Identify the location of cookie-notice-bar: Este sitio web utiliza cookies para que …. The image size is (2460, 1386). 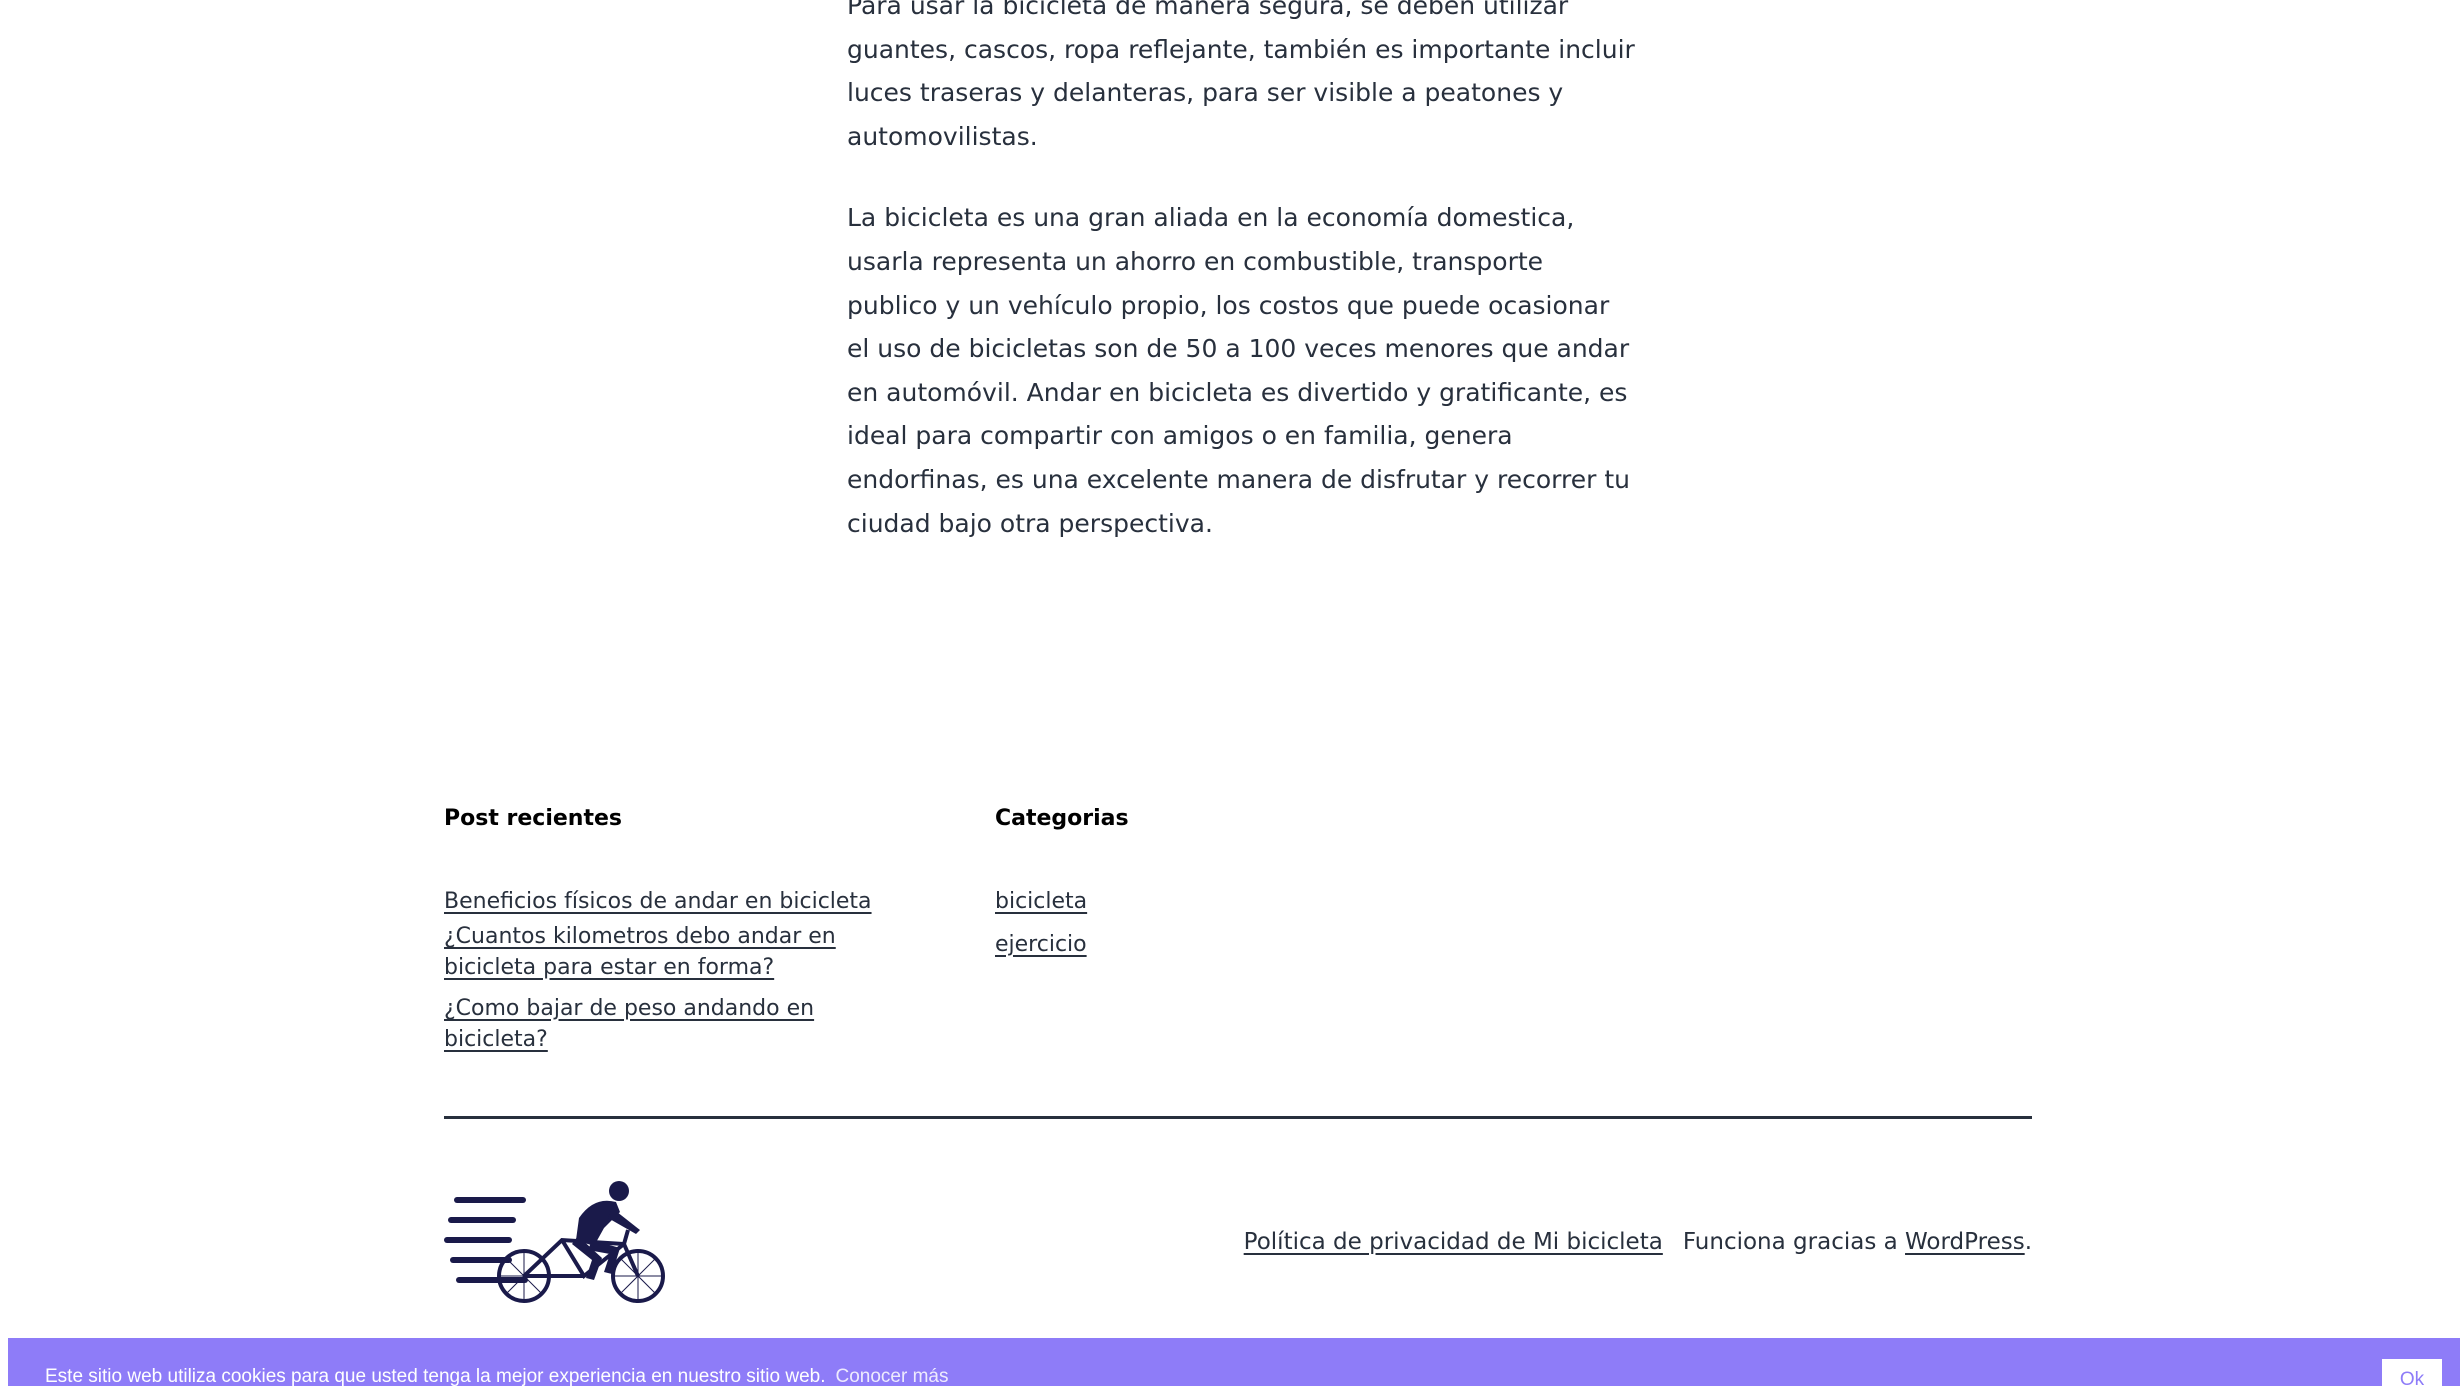
(1234, 1362).